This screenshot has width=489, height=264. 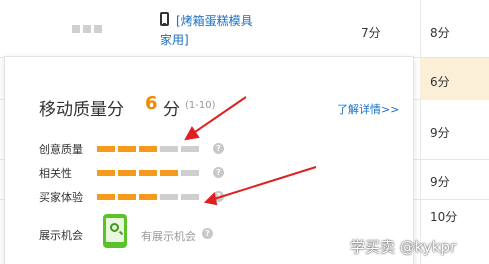 What do you see at coordinates (440, 33) in the screenshot?
I see `score-cell: 8分` at bounding box center [440, 33].